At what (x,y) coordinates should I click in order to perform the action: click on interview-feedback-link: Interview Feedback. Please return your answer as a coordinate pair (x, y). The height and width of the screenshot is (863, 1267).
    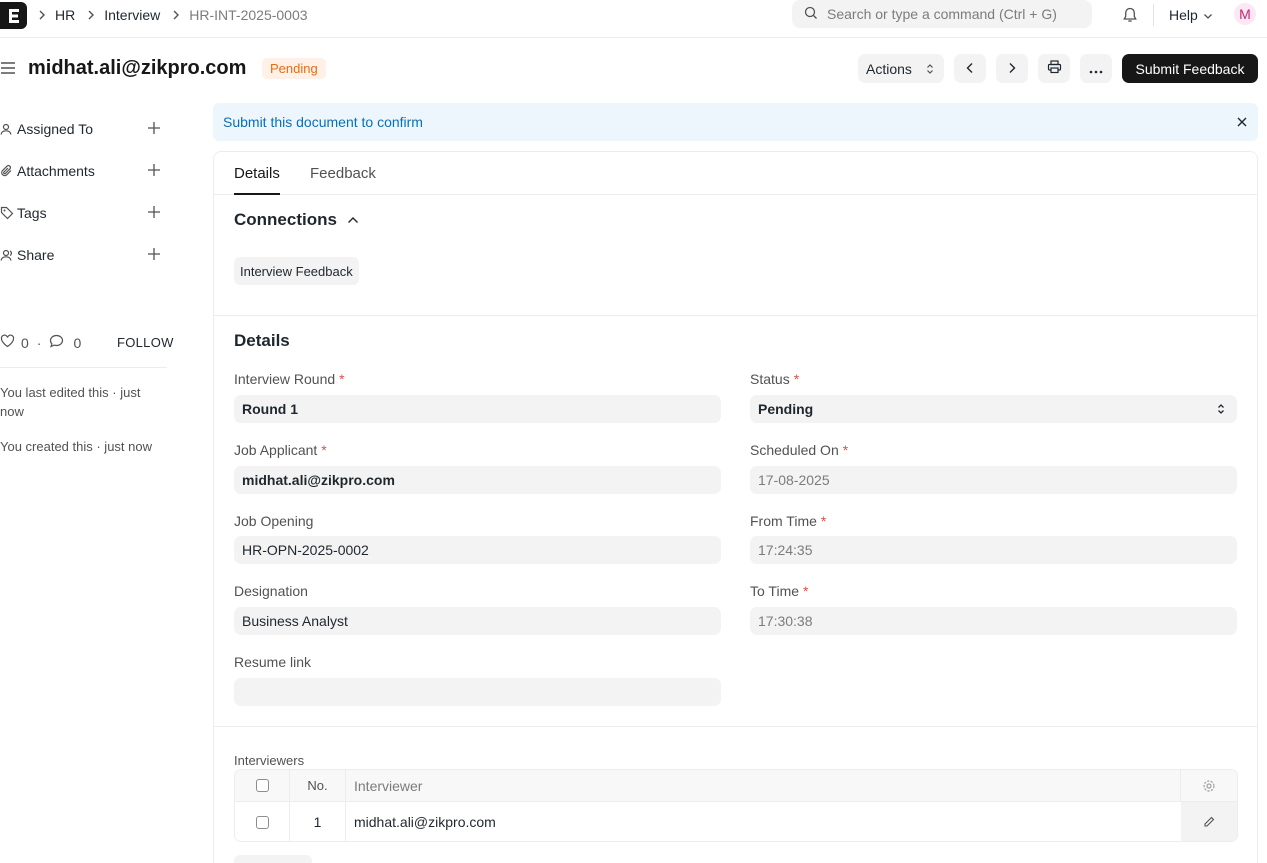
    Looking at the image, I should click on (296, 271).